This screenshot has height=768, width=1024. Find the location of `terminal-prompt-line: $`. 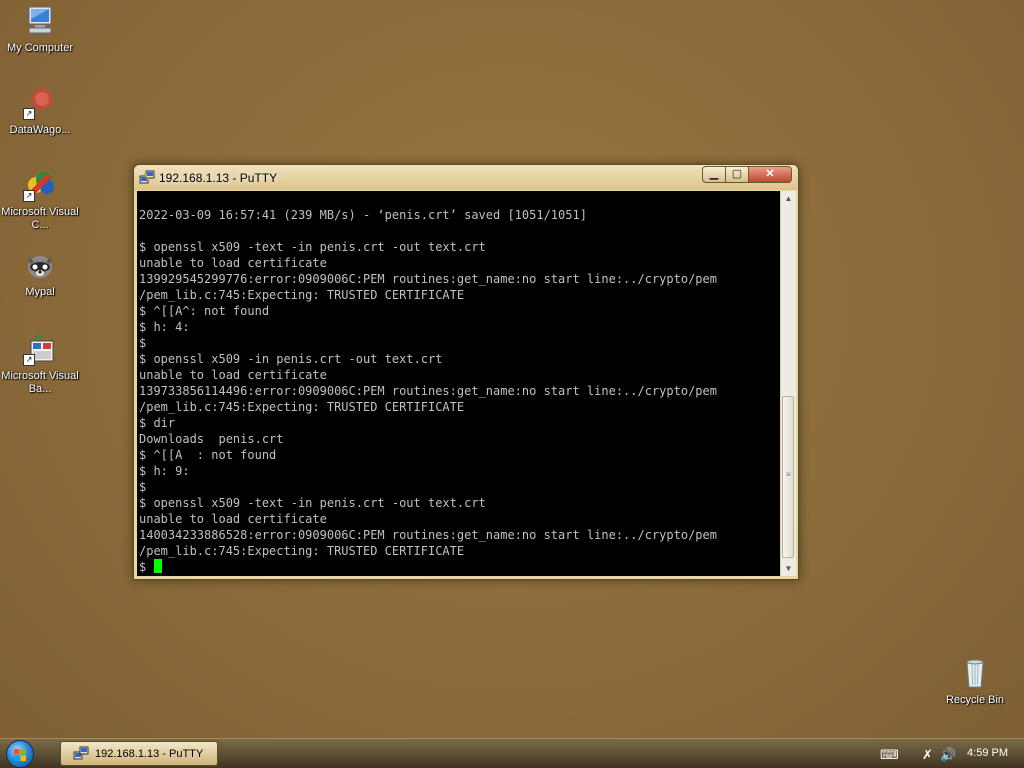

terminal-prompt-line: $ is located at coordinates (428, 567).